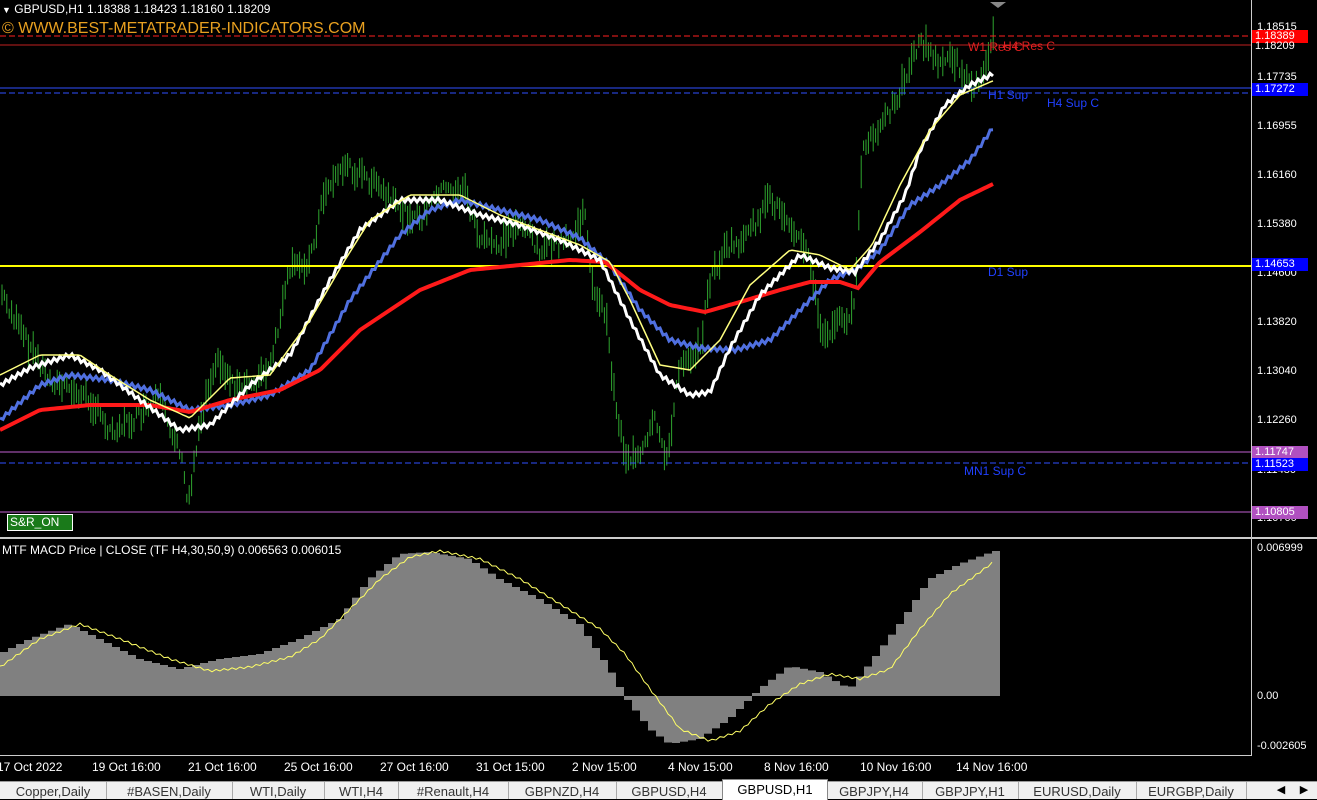  I want to click on tab-scroll-left-button: ◀, so click(1281, 790).